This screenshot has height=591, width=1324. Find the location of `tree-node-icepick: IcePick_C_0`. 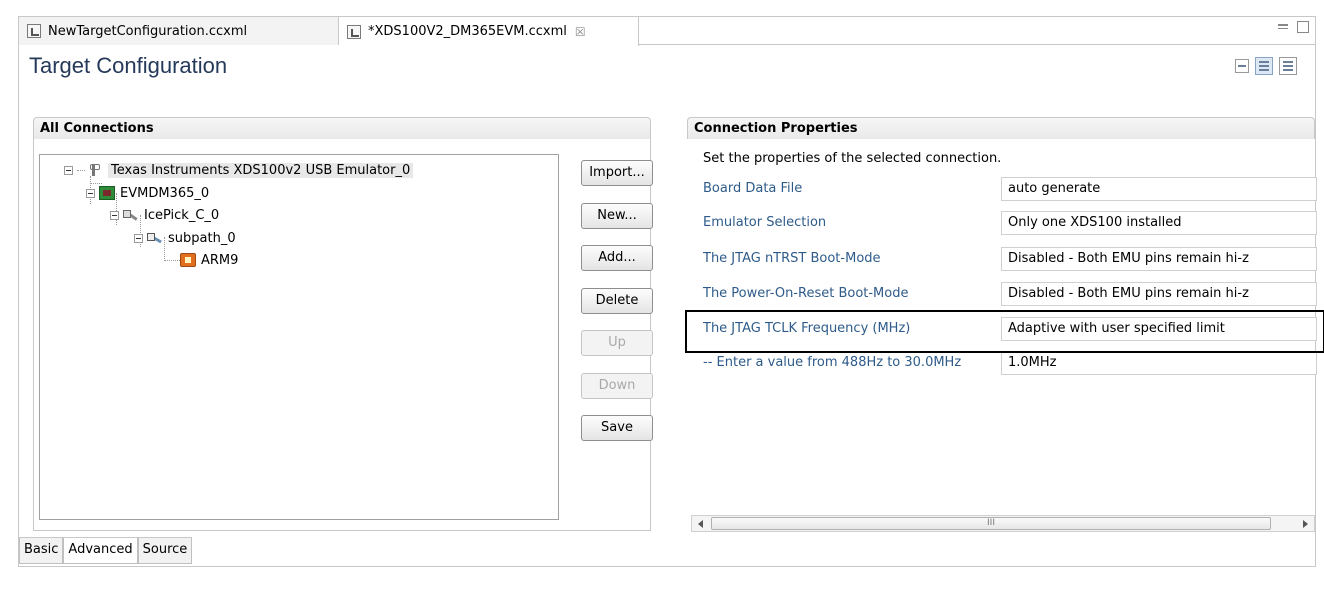

tree-node-icepick: IcePick_C_0 is located at coordinates (164, 215).